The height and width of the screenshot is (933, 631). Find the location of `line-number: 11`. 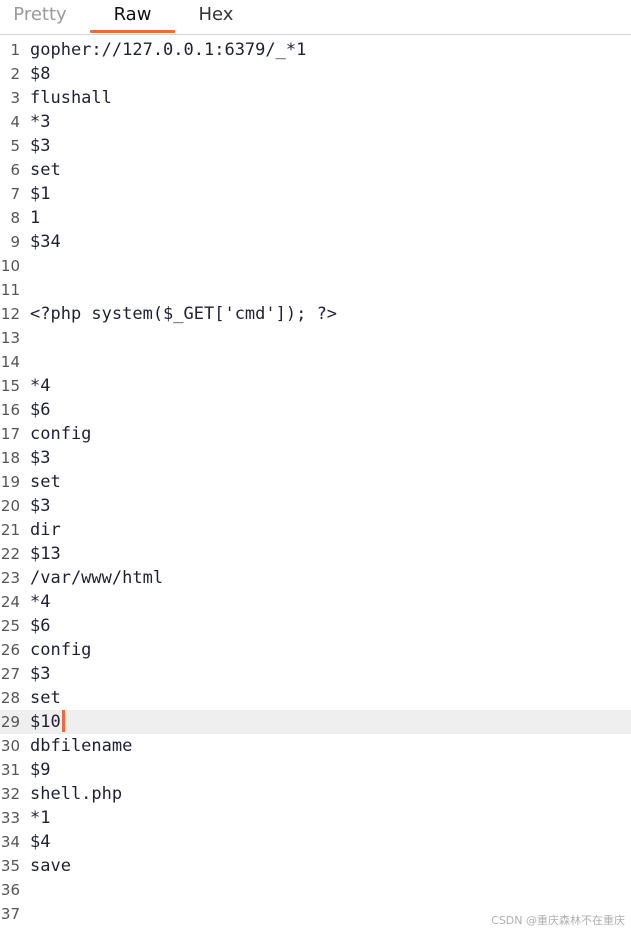

line-number: 11 is located at coordinates (10, 290).